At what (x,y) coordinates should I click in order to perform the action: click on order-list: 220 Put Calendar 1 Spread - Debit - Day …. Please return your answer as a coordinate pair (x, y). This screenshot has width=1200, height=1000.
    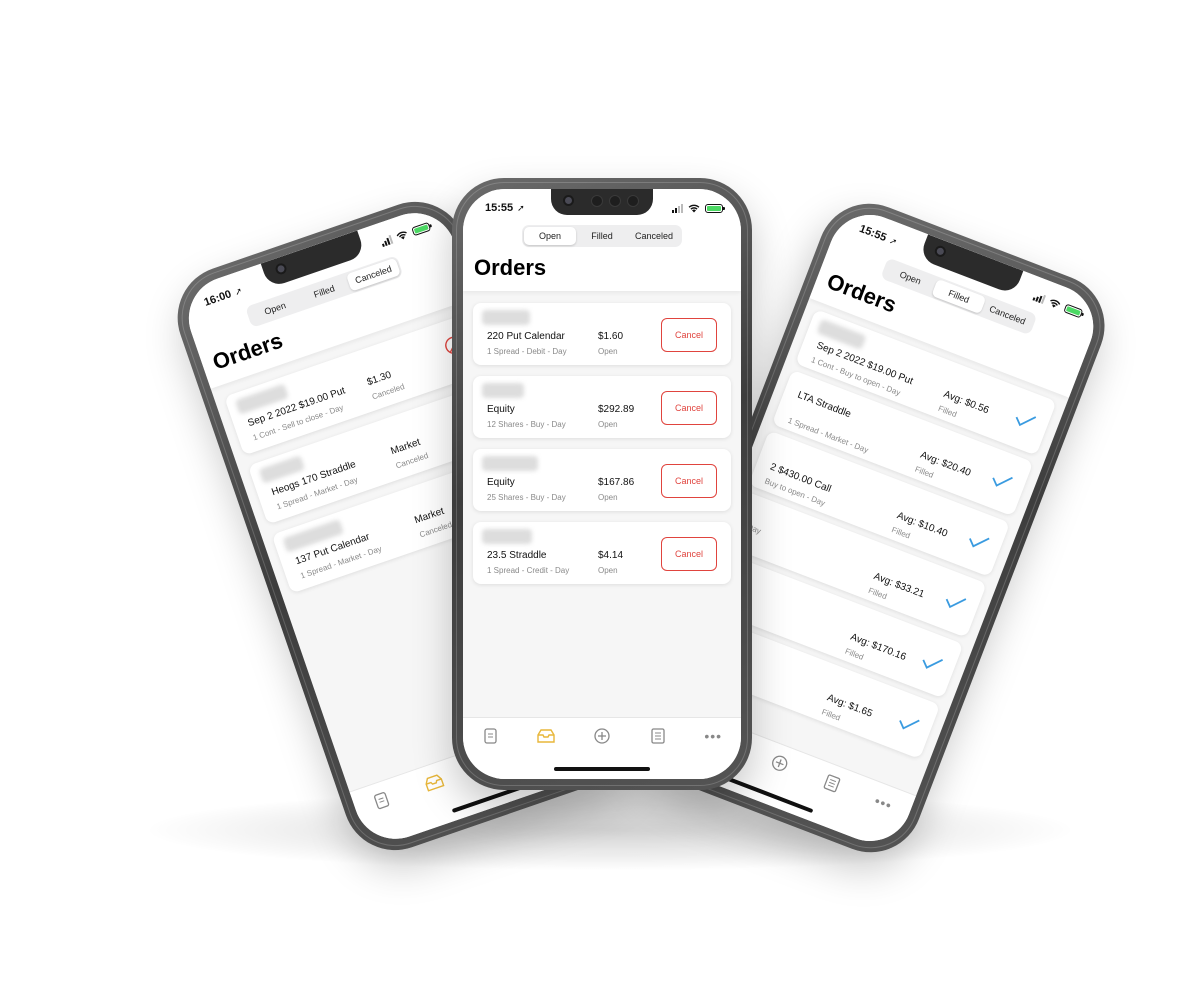
    Looking at the image, I should click on (602, 437).